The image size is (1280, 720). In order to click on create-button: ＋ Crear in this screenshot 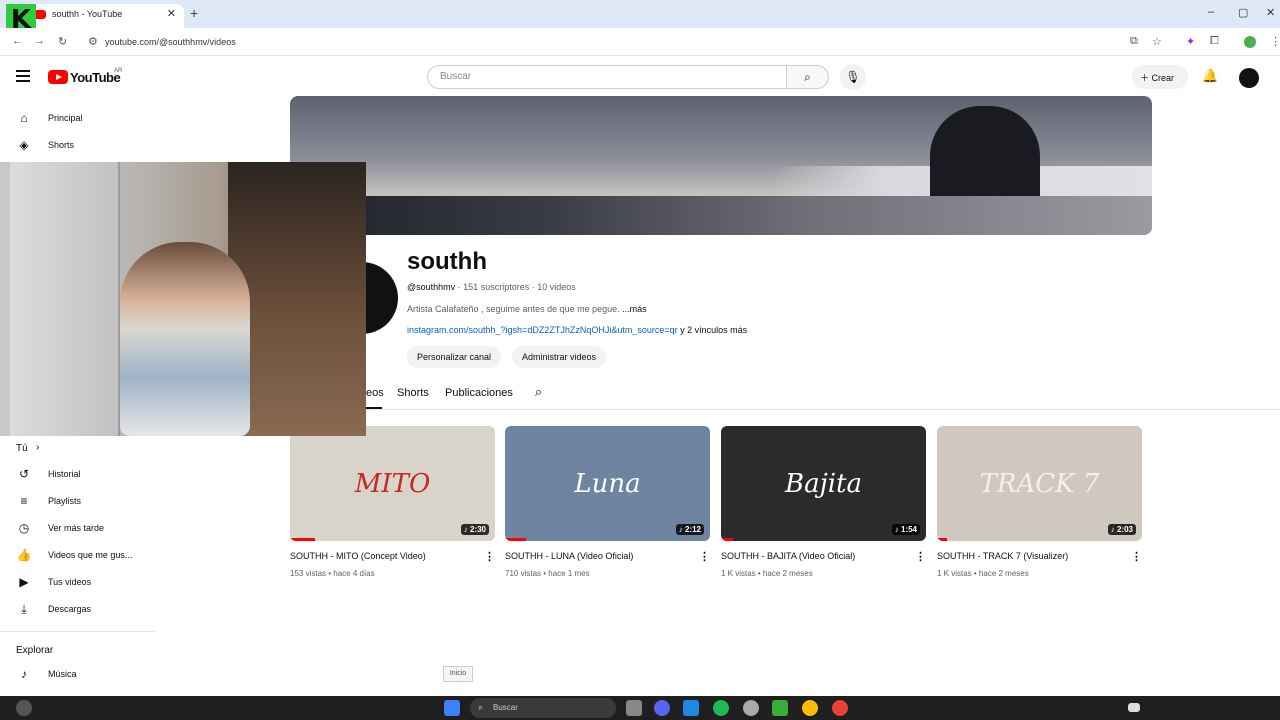, I will do `click(1160, 77)`.